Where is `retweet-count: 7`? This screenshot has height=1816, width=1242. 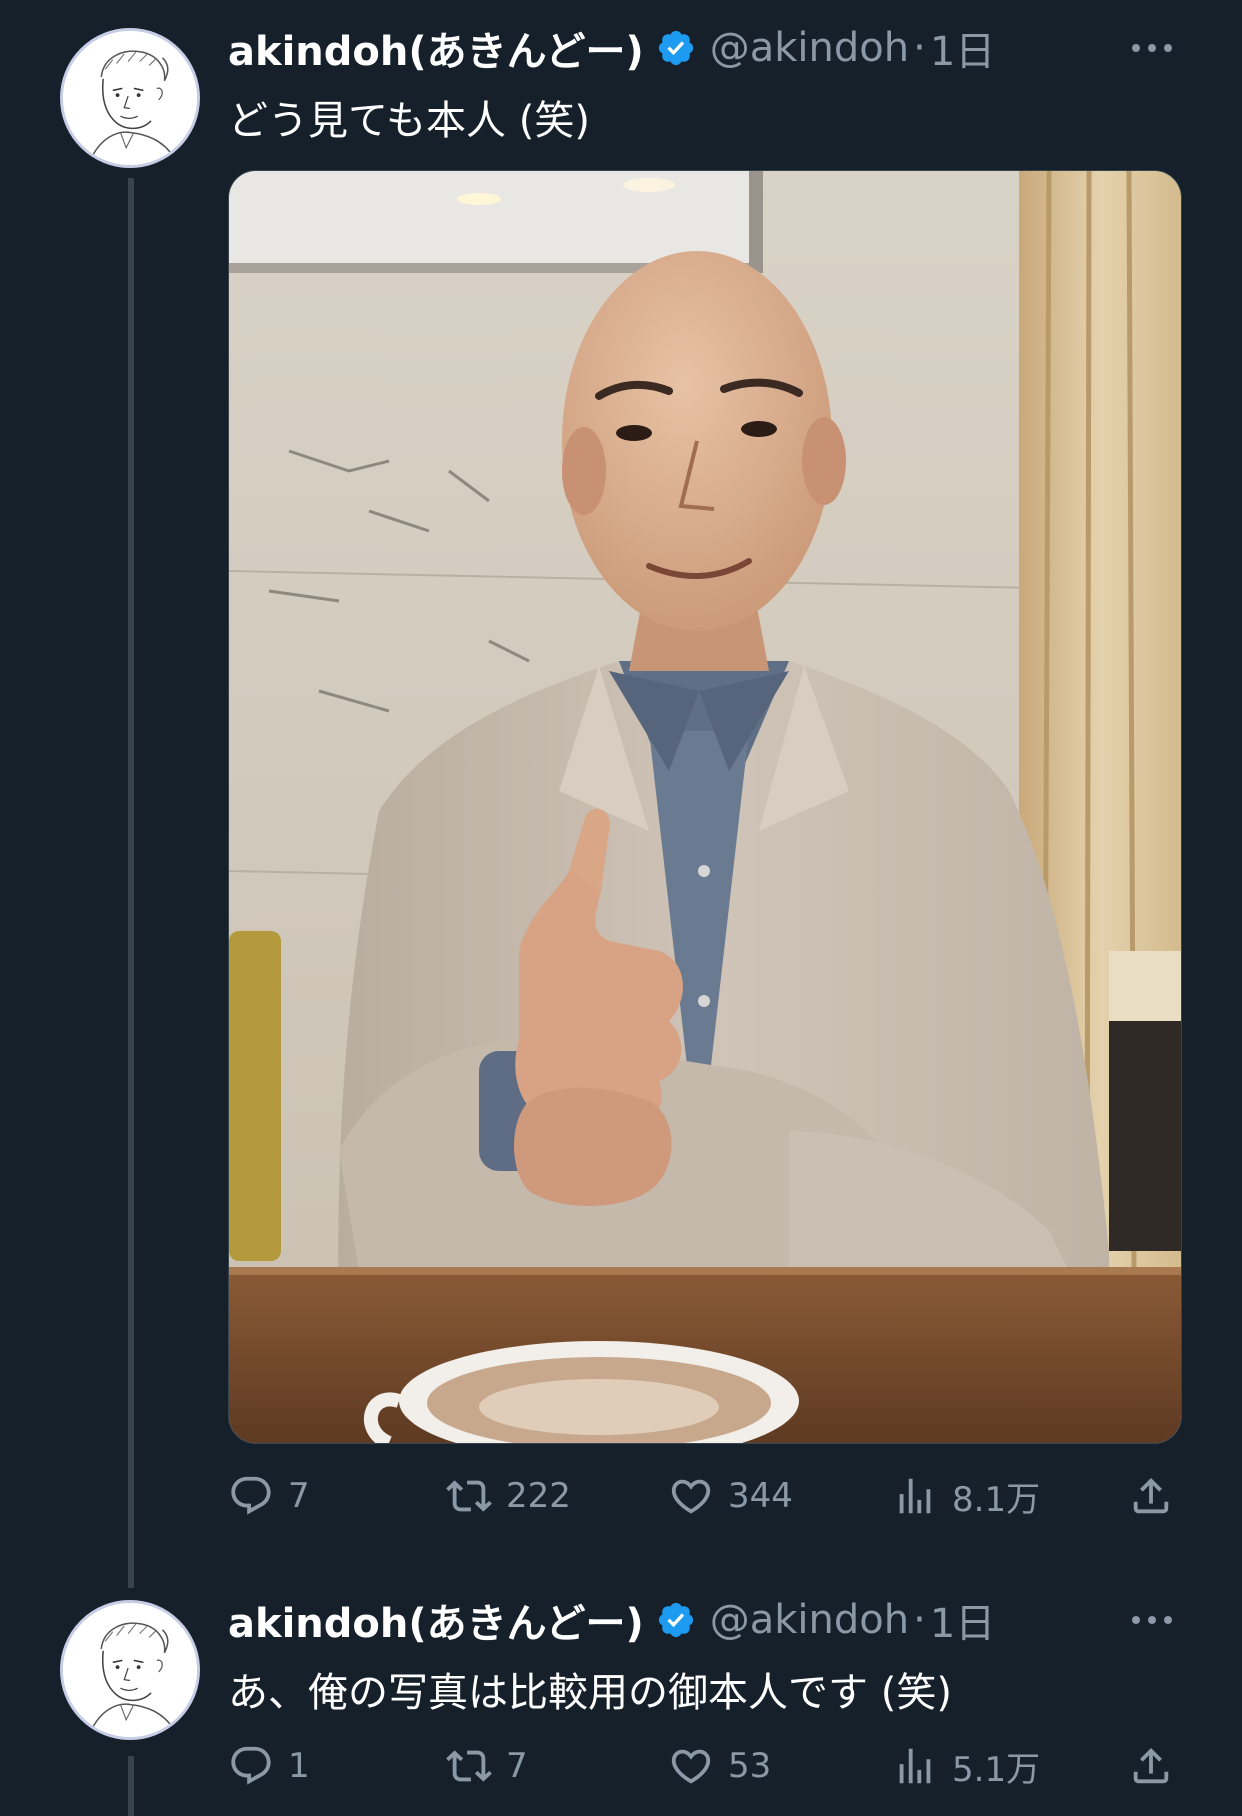 retweet-count: 7 is located at coordinates (517, 1766).